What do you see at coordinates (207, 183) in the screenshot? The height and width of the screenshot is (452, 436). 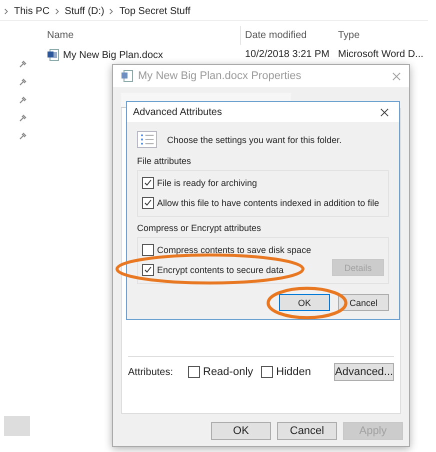 I see `checkbox-label: File is ready for archiving` at bounding box center [207, 183].